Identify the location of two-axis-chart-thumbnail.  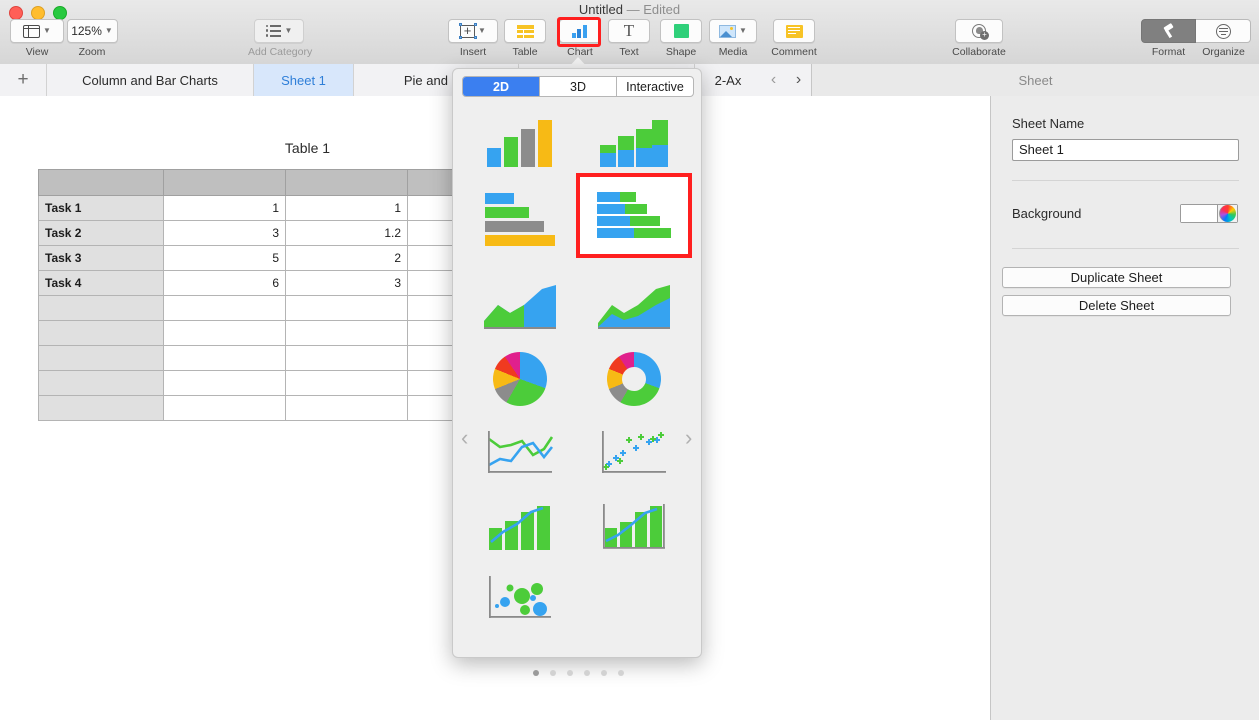
(634, 527).